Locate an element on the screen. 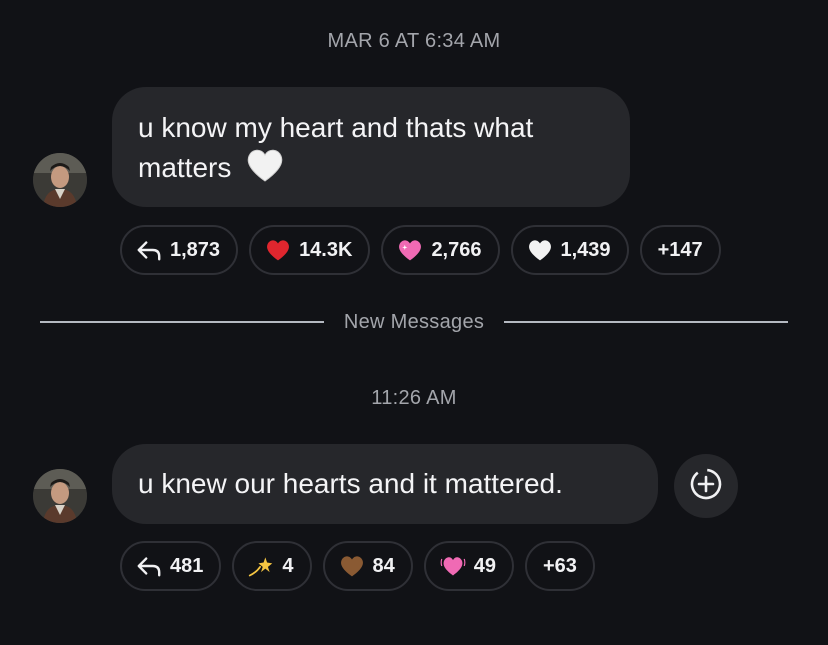 The image size is (828, 645). beating-heart-icon is located at coordinates (453, 566).